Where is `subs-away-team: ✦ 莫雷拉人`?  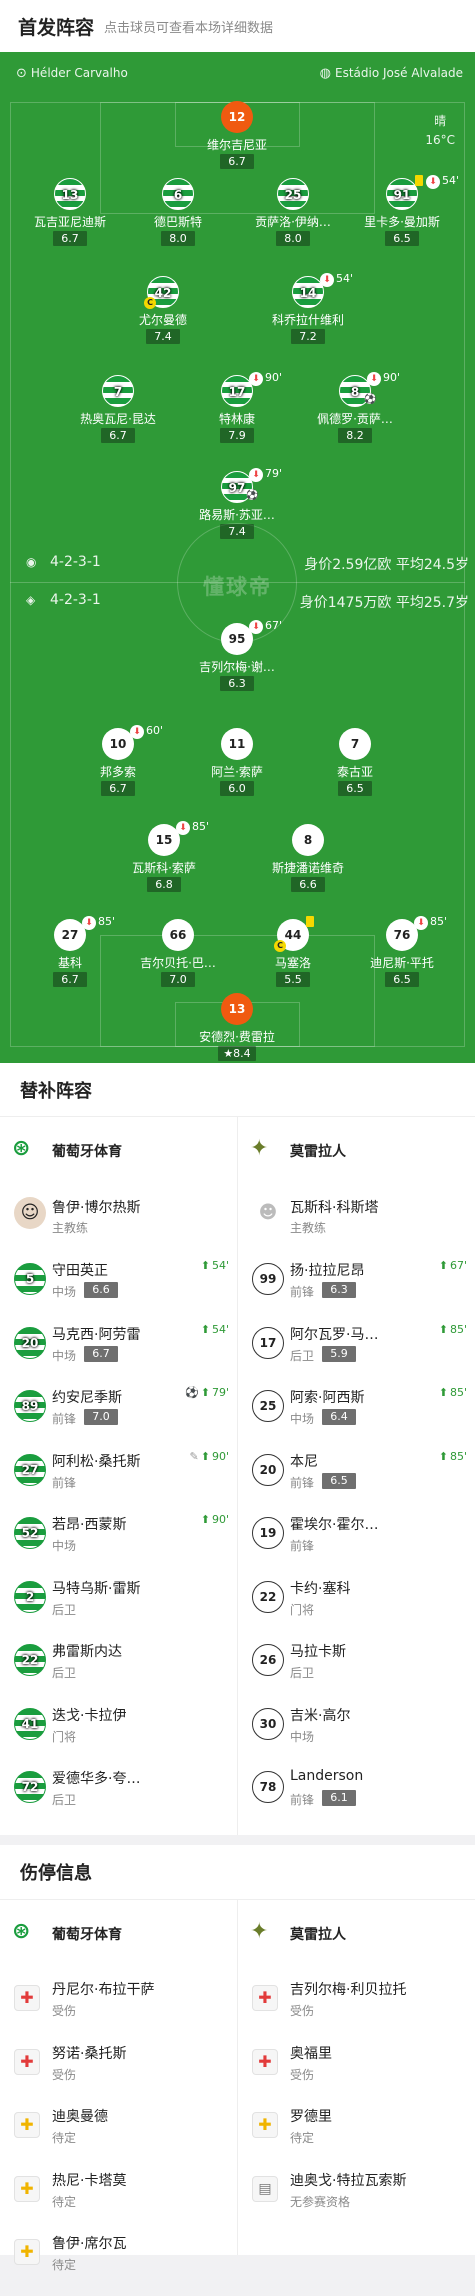
subs-away-team: ✦ 莫雷拉人 is located at coordinates (356, 1150).